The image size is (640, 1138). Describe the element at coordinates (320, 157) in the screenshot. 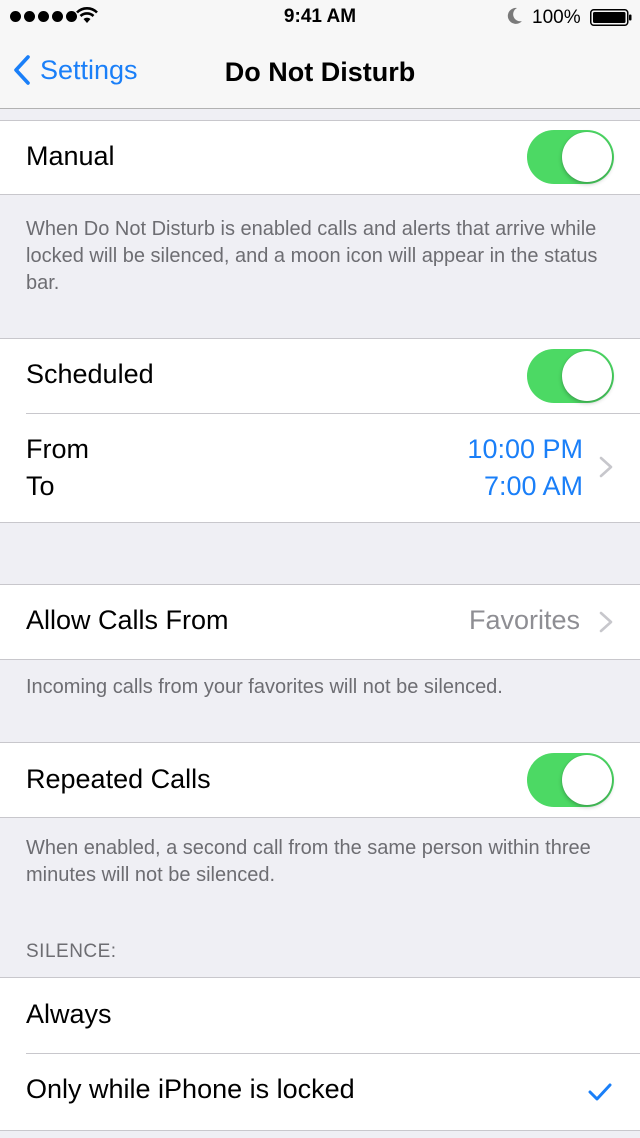

I see `manual-row: Manual` at that location.